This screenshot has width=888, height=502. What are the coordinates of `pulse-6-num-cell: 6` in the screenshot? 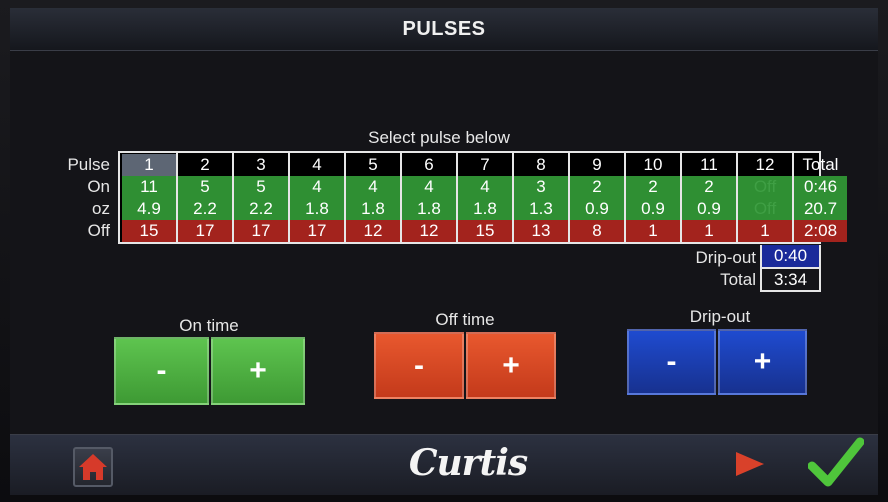 It's located at (429, 165).